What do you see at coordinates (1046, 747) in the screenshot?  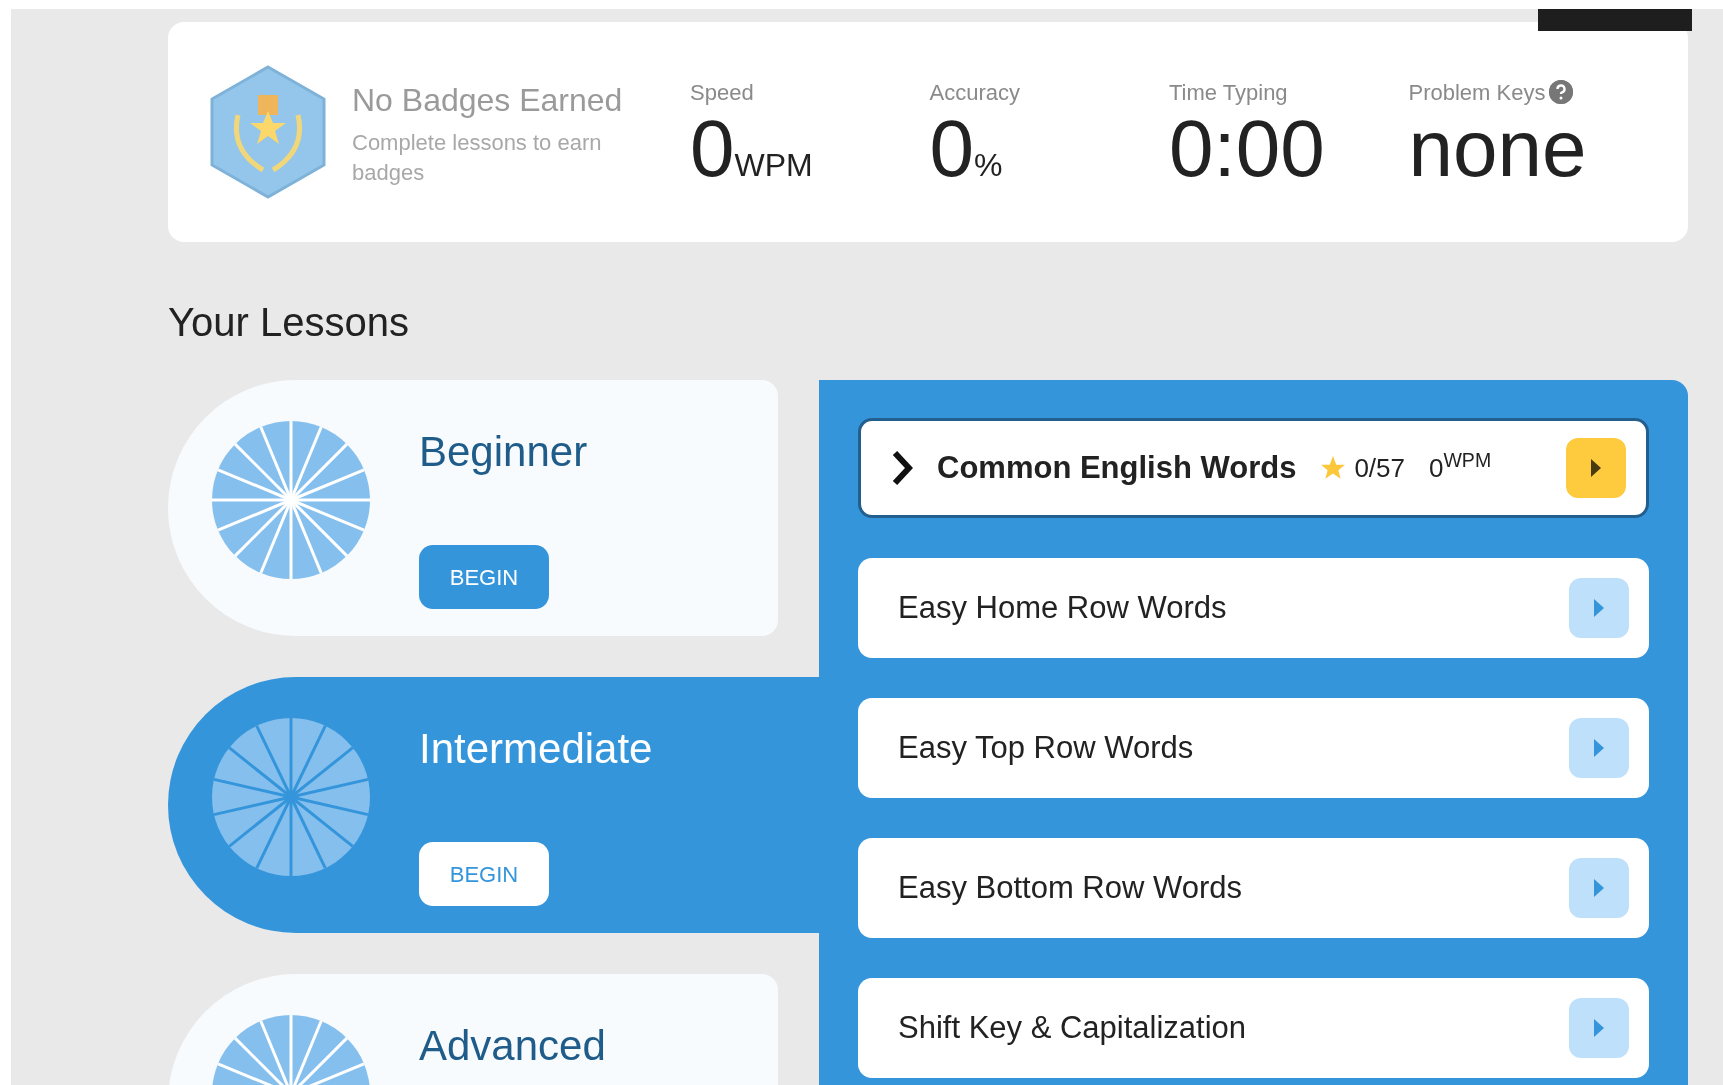 I see `lesson-name: Easy Top Row Words` at bounding box center [1046, 747].